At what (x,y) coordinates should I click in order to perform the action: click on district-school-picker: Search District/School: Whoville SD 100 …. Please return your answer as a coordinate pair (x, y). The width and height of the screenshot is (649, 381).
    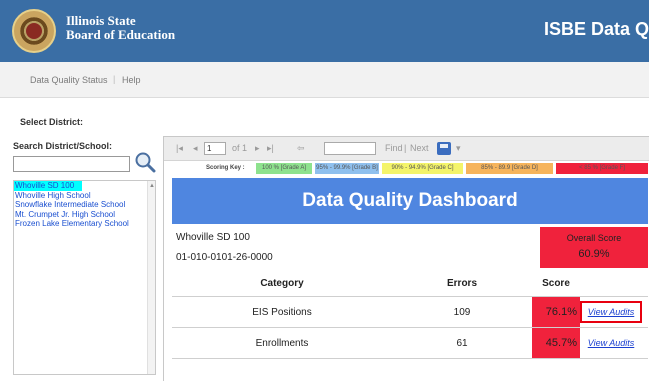
    Looking at the image, I should click on (86, 256).